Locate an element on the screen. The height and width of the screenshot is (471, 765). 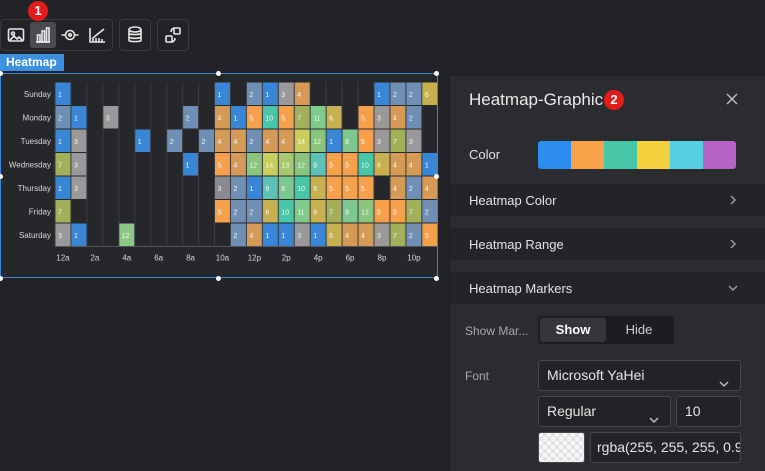
color-label: Color is located at coordinates (485, 154).